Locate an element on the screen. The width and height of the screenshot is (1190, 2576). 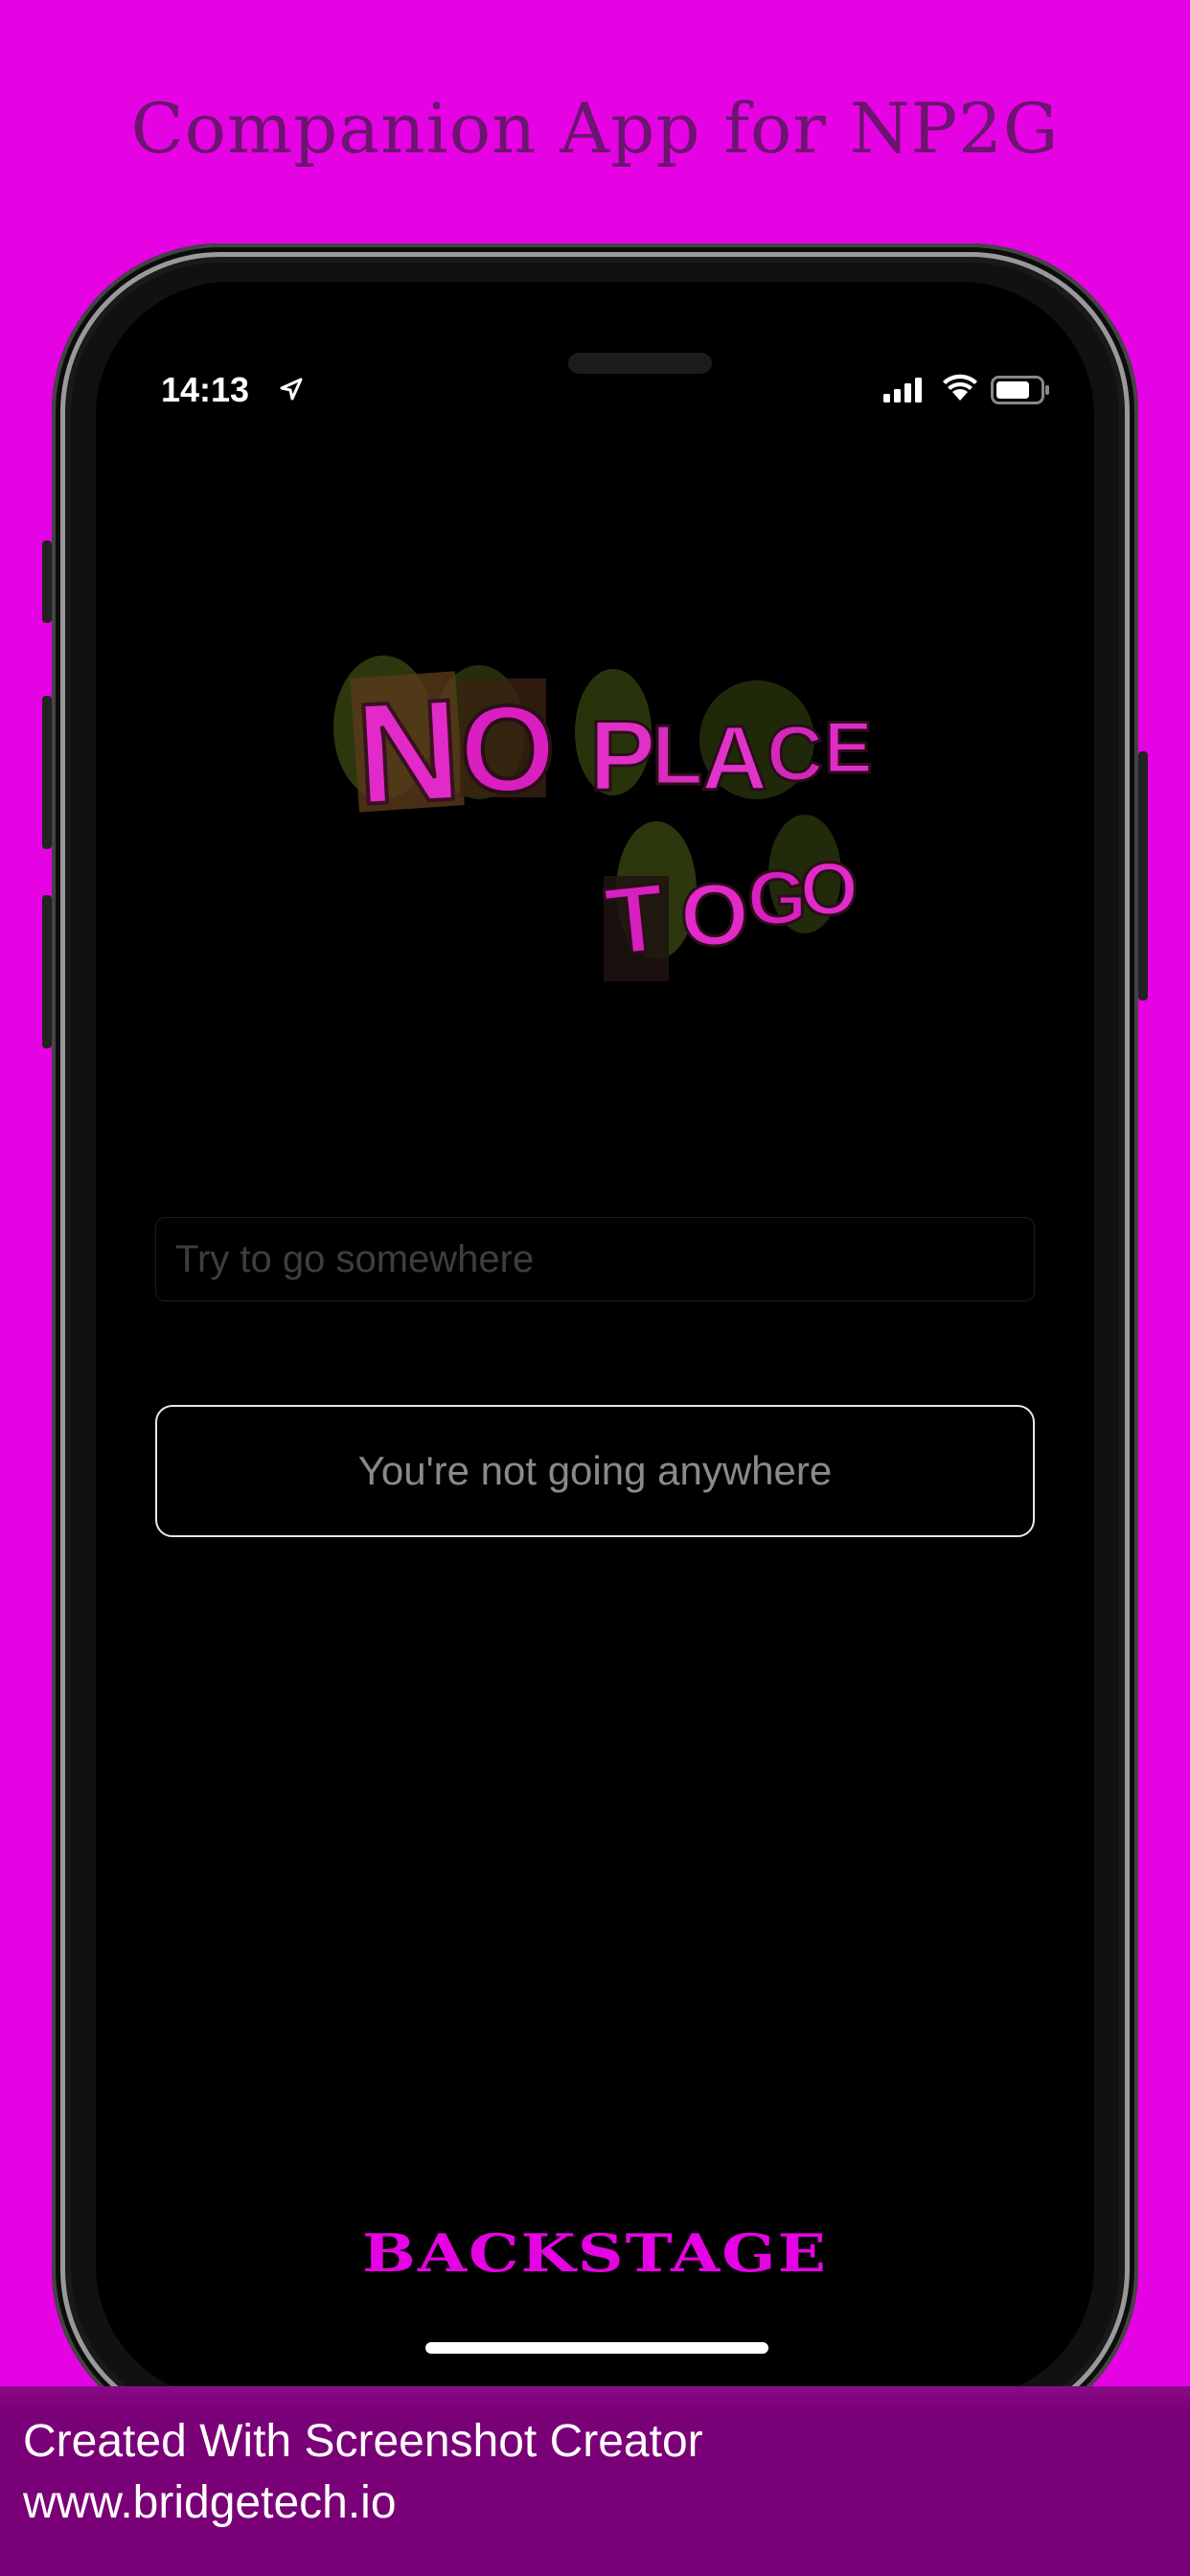
banner-credit-text: Created With Screenshot Creator is located at coordinates (363, 2441).